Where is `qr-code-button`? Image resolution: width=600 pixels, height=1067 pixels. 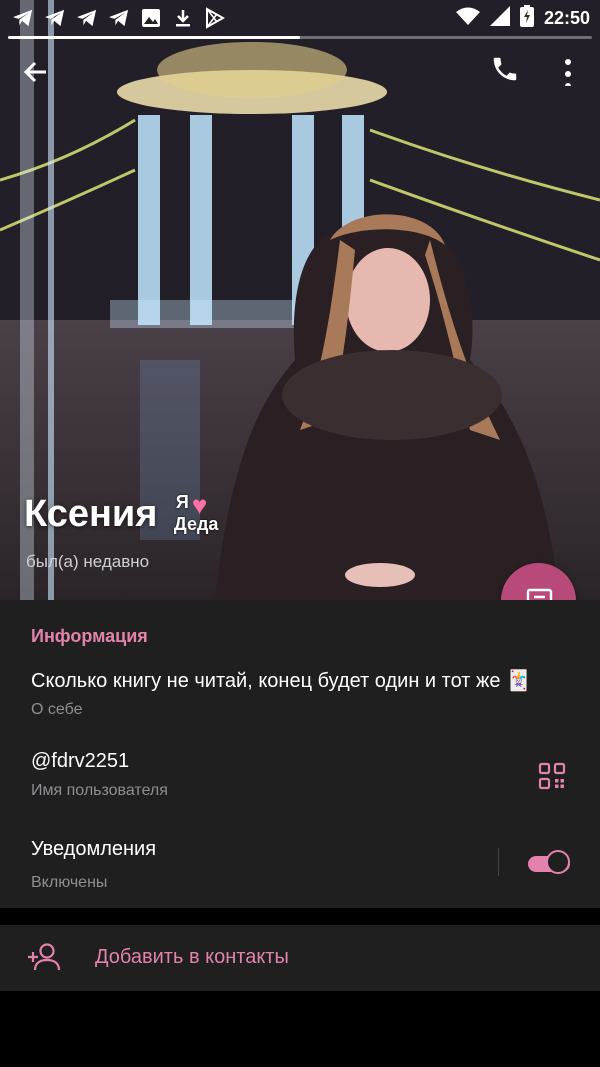 qr-code-button is located at coordinates (552, 776).